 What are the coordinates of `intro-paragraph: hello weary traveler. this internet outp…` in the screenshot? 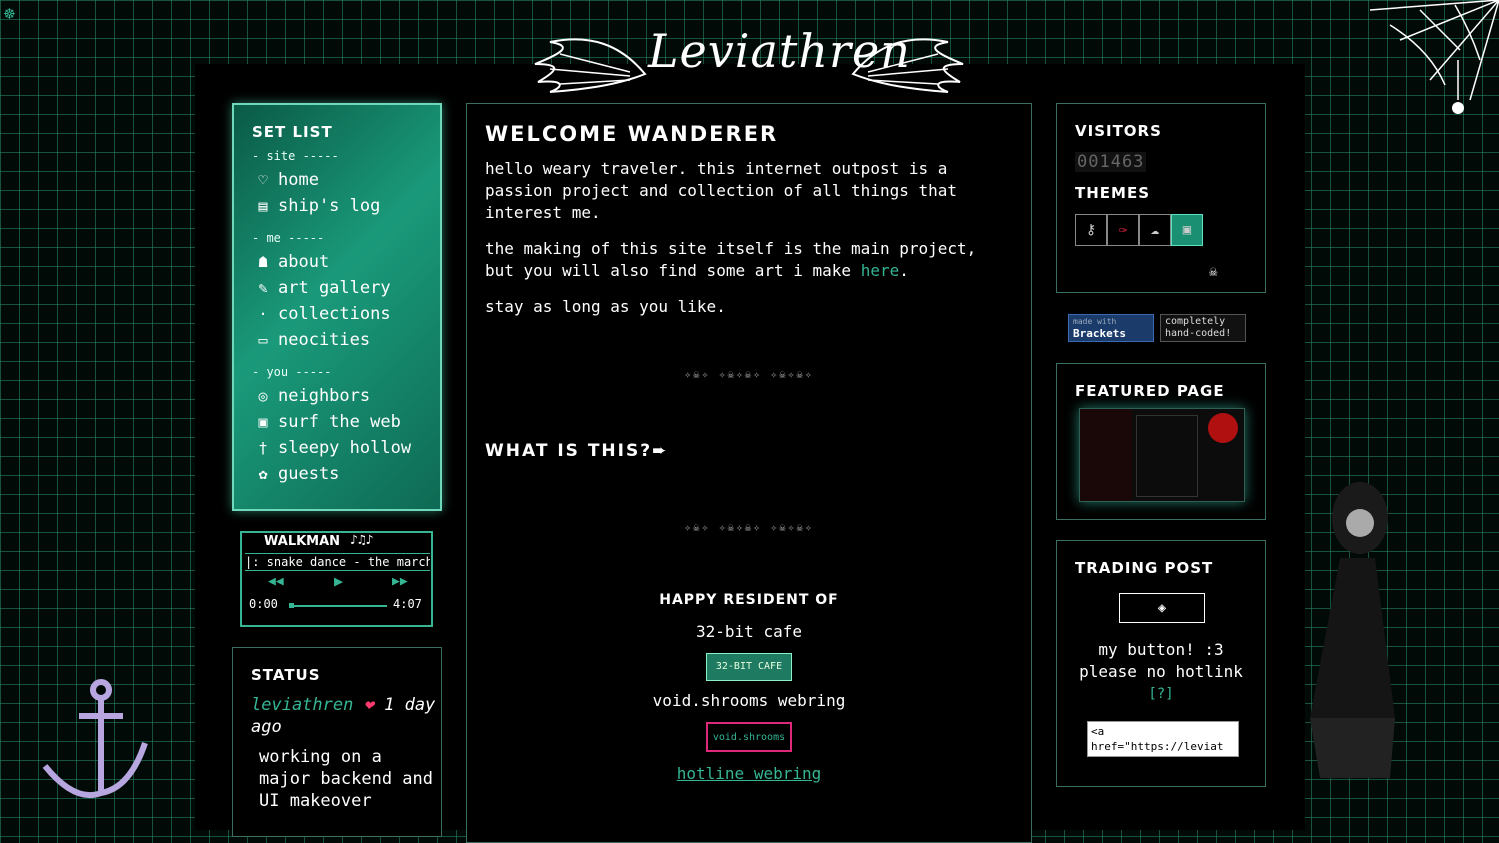 It's located at (721, 190).